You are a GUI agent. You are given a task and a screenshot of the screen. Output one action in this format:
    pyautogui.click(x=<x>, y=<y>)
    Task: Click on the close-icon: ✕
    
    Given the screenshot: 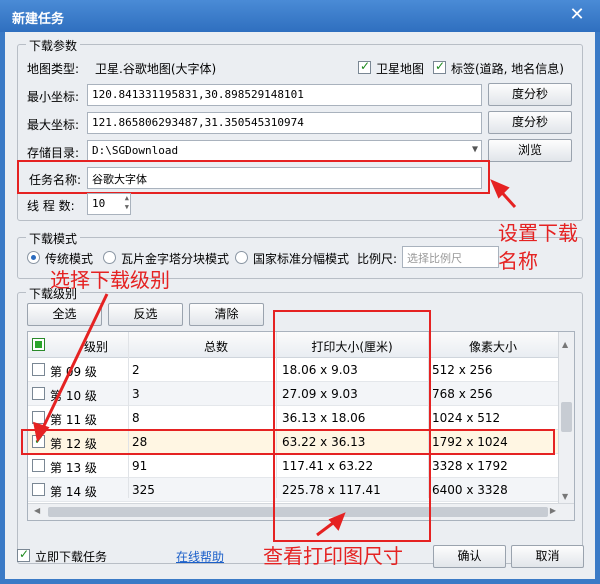 What is the action you would take?
    pyautogui.click(x=577, y=16)
    